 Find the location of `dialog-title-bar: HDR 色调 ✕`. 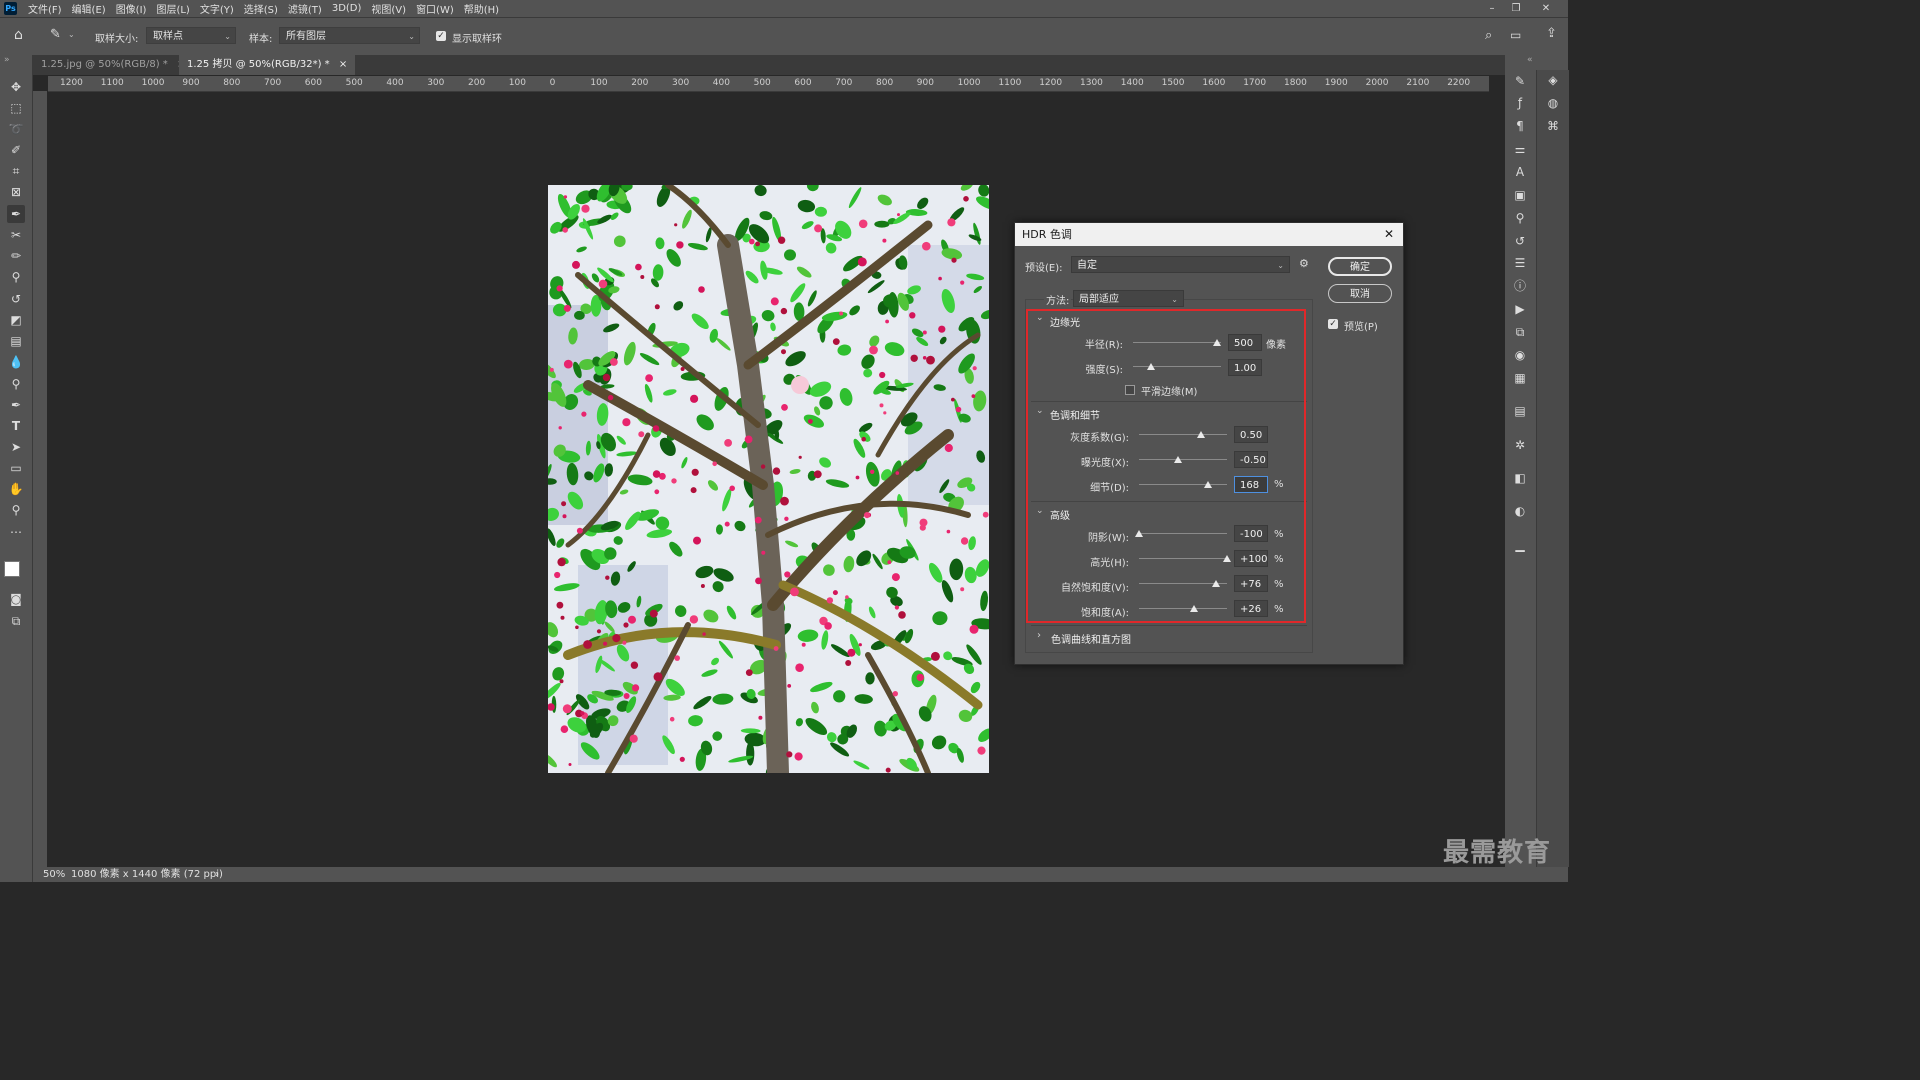

dialog-title-bar: HDR 色调 ✕ is located at coordinates (1209, 234).